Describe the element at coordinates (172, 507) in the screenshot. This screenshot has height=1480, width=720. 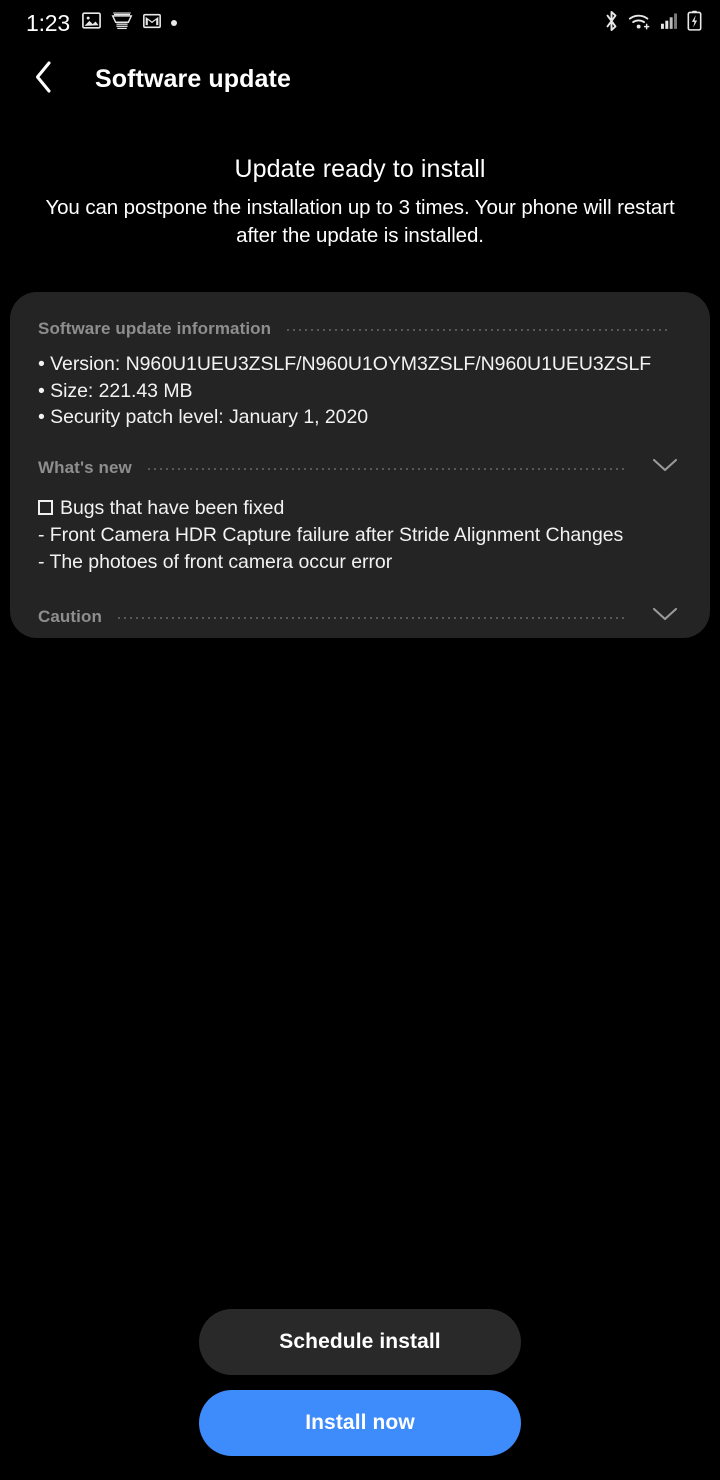
I see `whats-new-heading-text: Bugs that have been fixed` at that location.